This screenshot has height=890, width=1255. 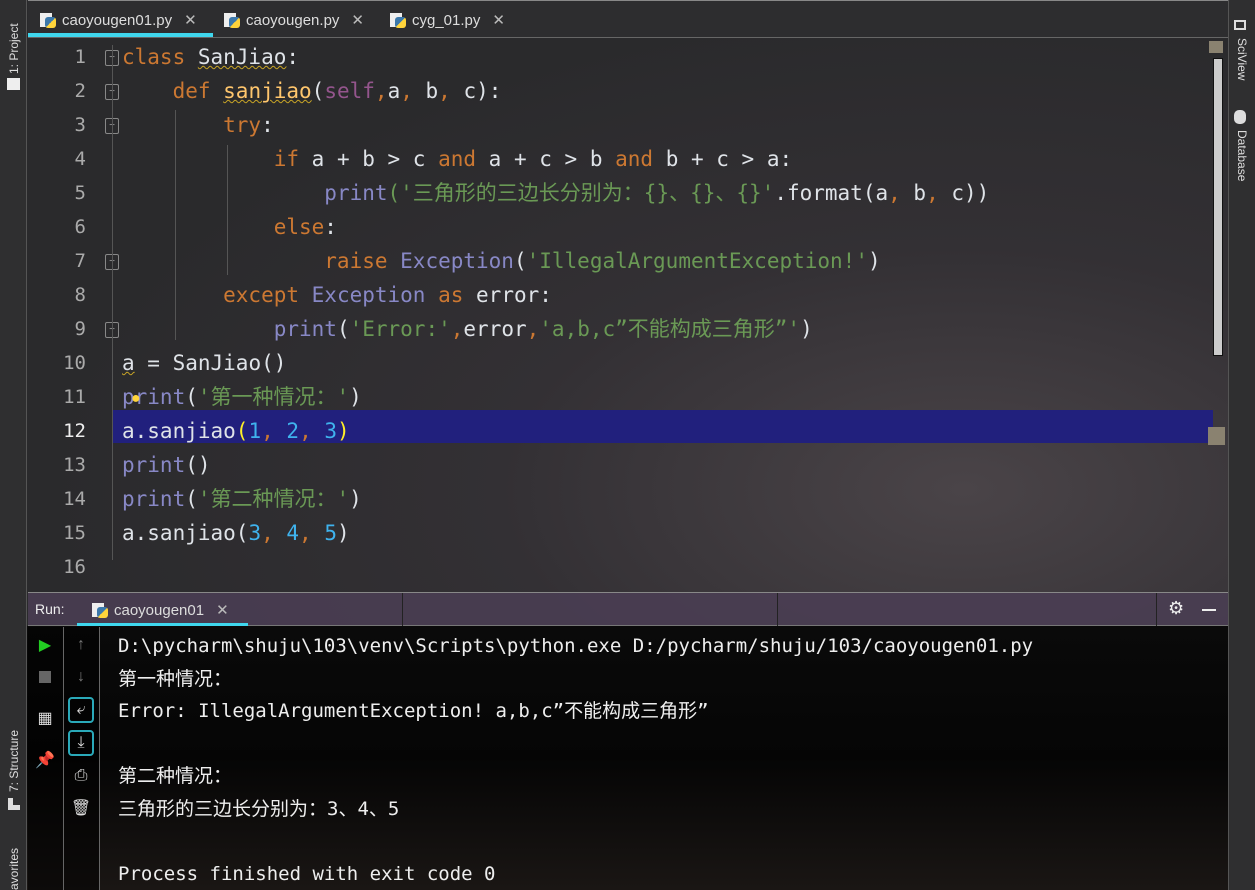 What do you see at coordinates (112, 302) in the screenshot?
I see `indent-guide` at bounding box center [112, 302].